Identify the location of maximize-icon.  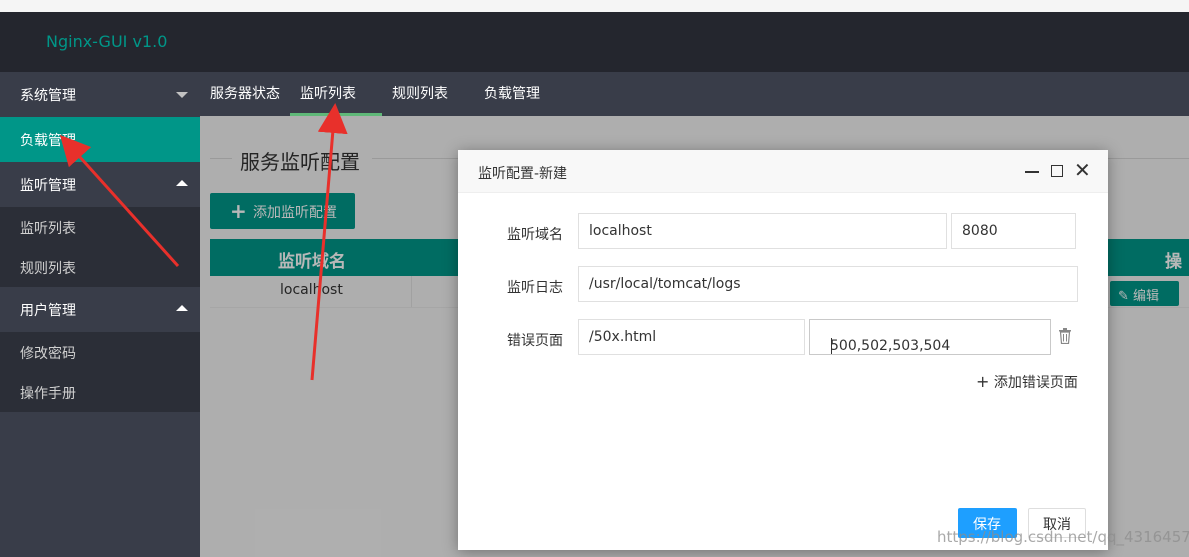
(1057, 171).